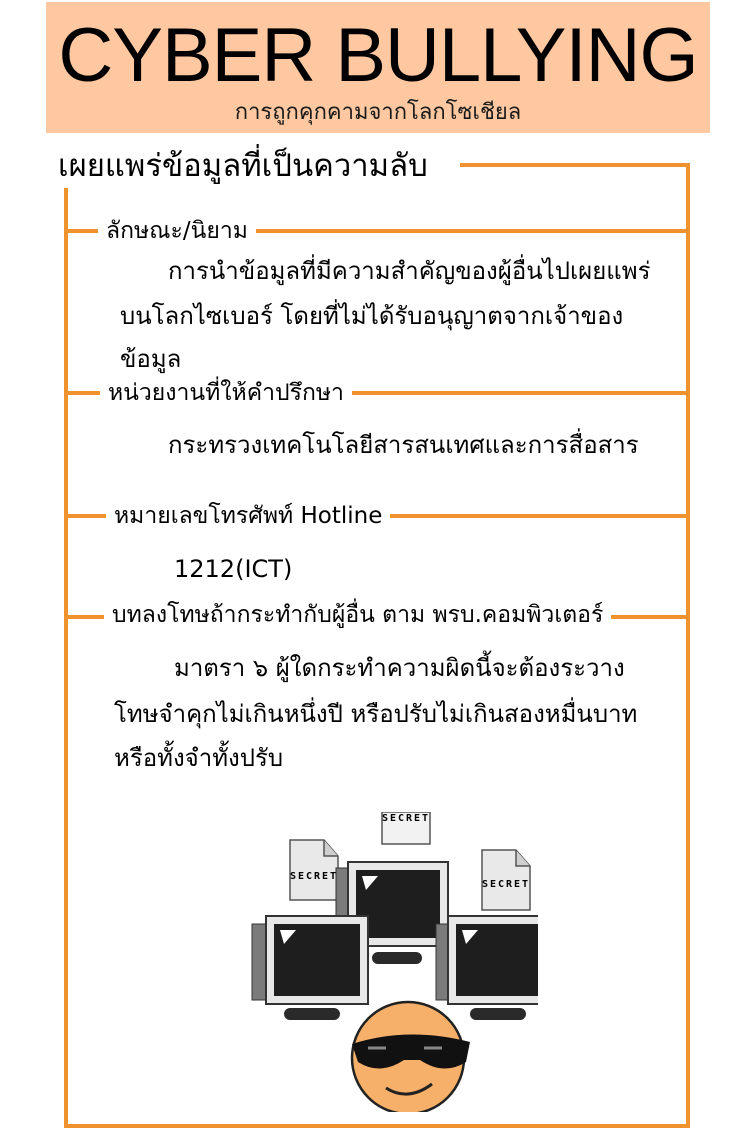 This screenshot has width=750, height=1132. Describe the element at coordinates (688, 645) in the screenshot. I see `frame-right-line` at that location.